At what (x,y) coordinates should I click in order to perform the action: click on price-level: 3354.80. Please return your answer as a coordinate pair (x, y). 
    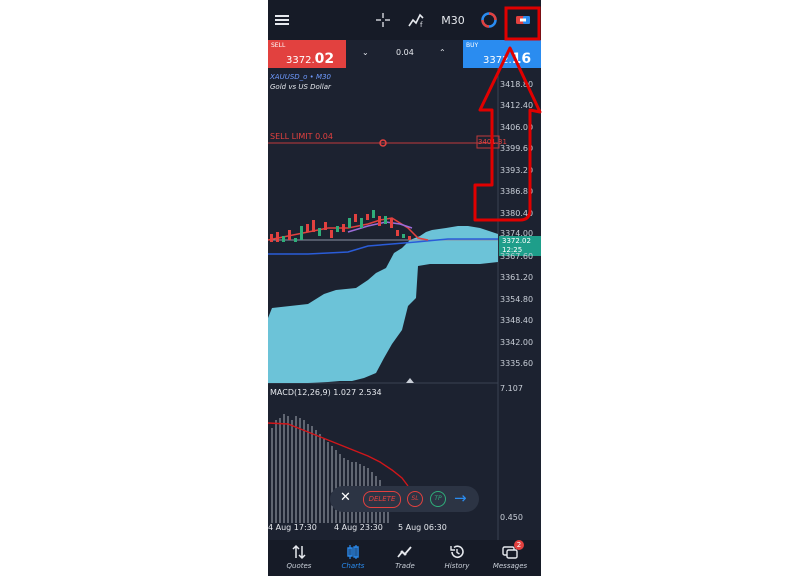
    Looking at the image, I should click on (517, 299).